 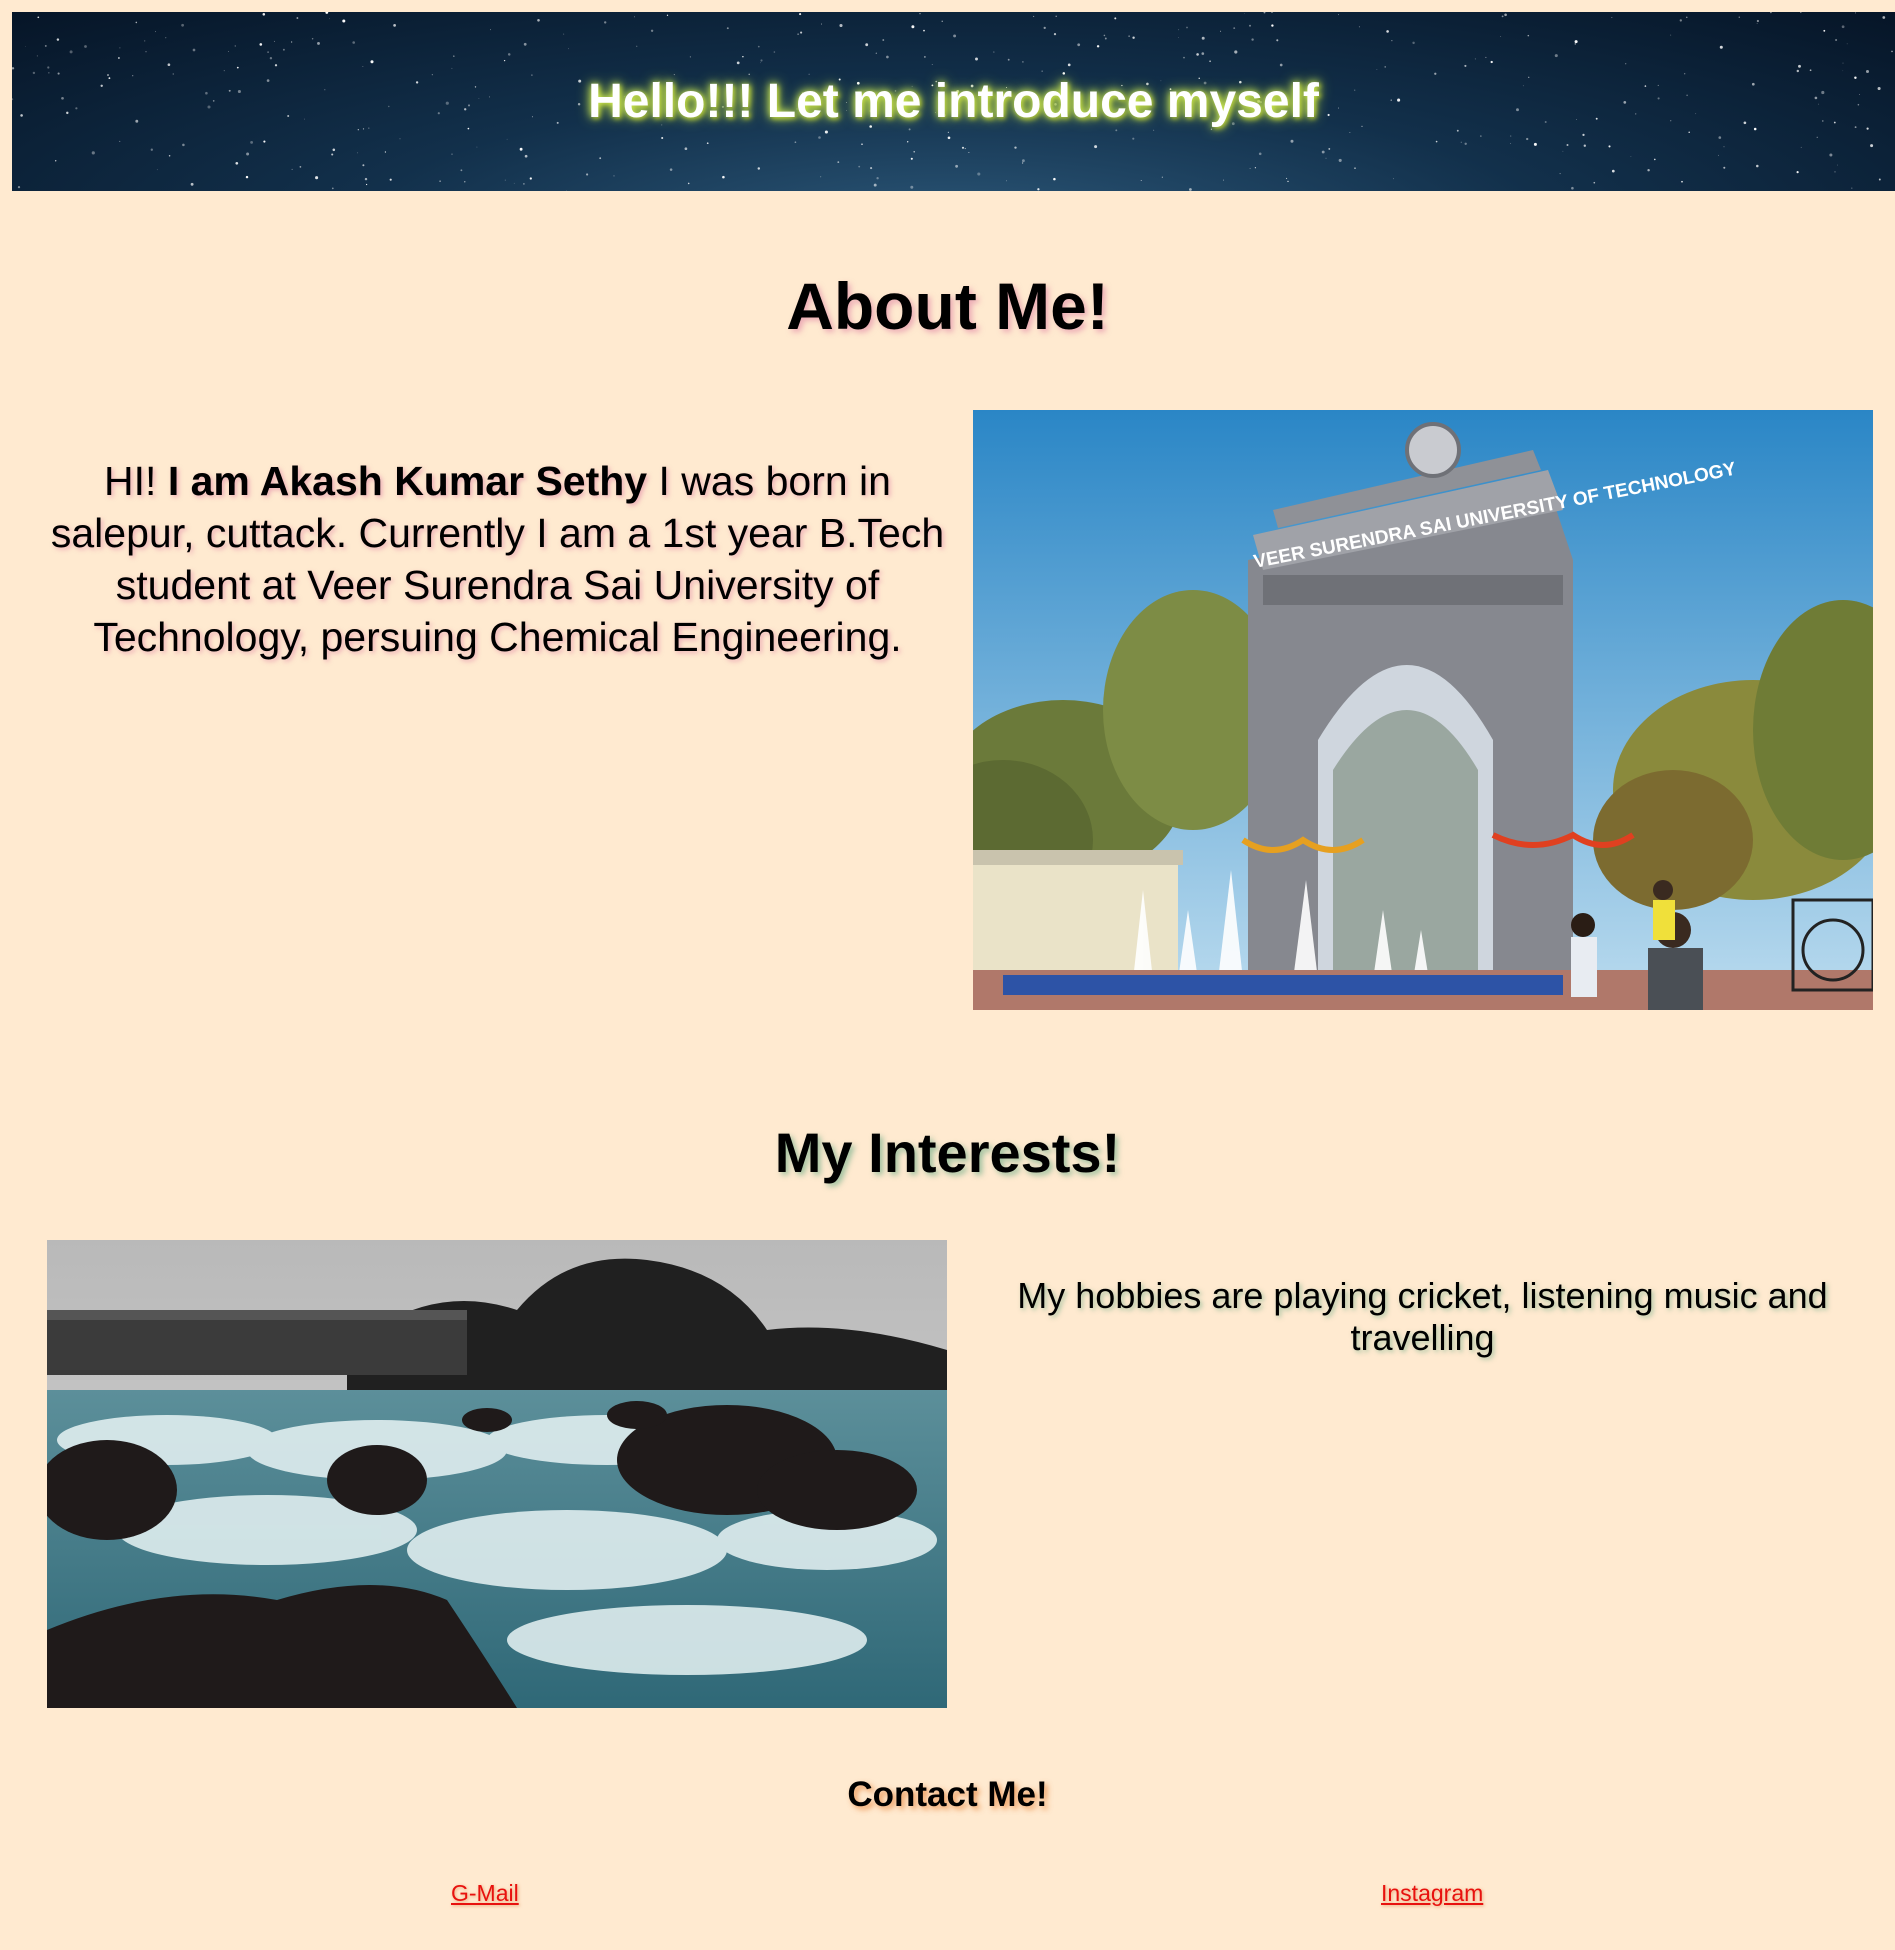 I want to click on about-name: I am Akash Kumar Sethy, so click(x=407, y=481).